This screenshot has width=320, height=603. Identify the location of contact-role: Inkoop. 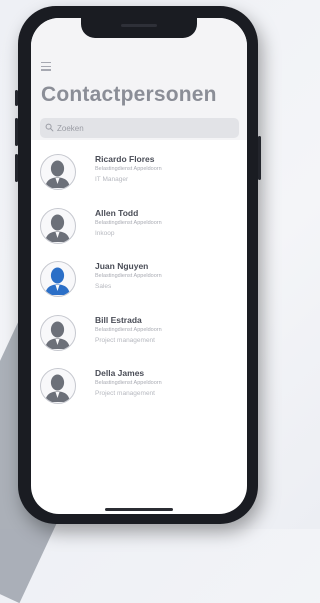
(105, 233).